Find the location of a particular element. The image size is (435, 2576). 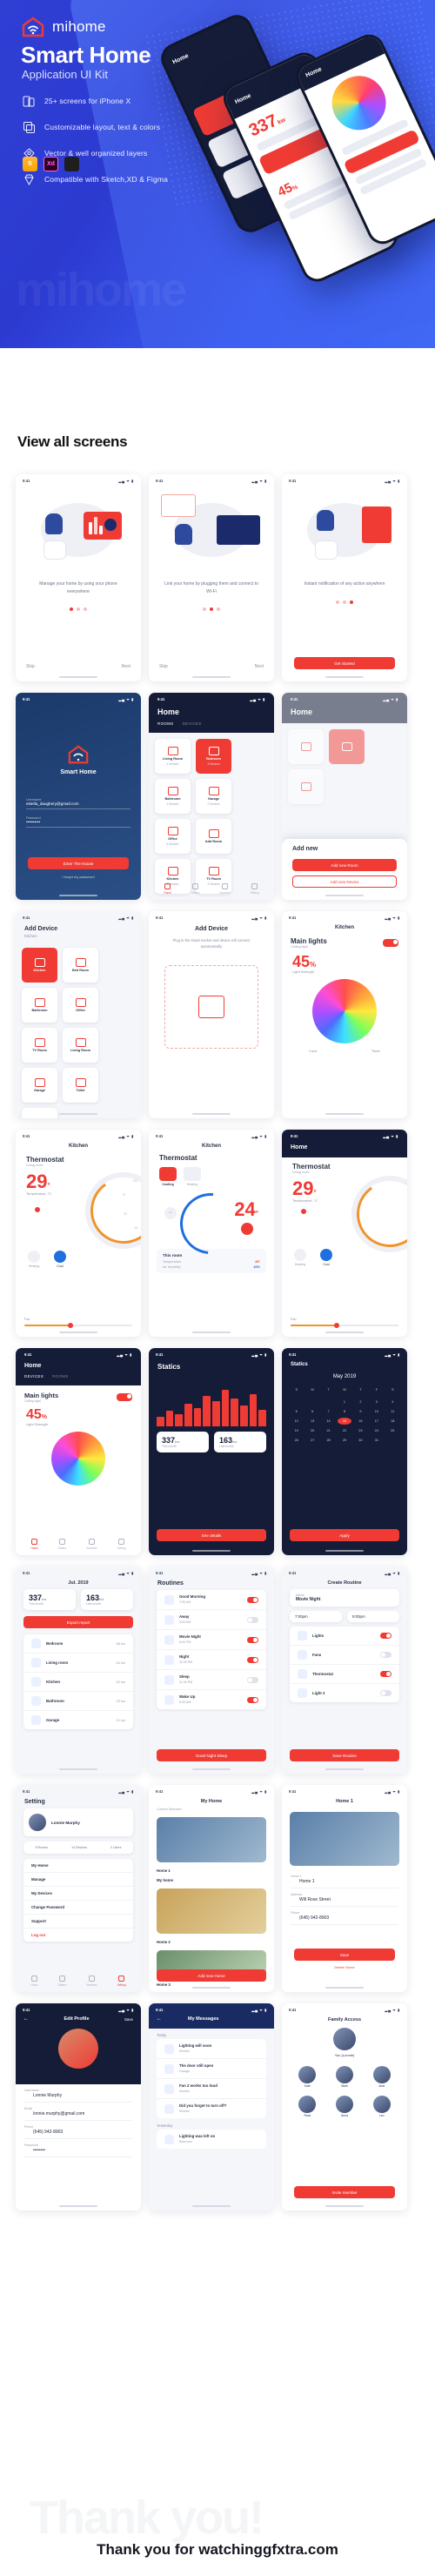

calendar-day: 7 is located at coordinates (328, 1411).